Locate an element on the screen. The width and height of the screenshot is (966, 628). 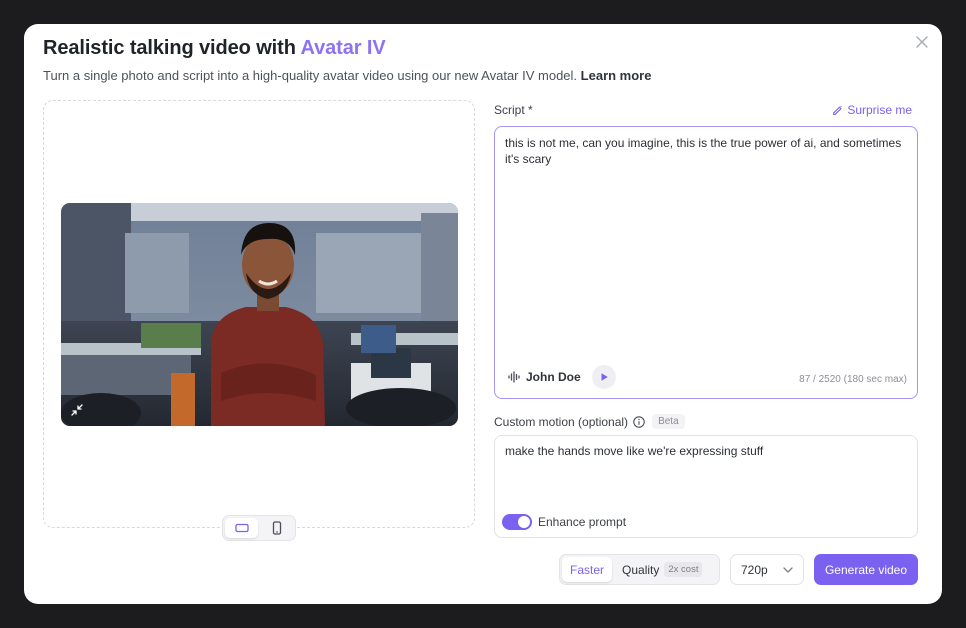
modal-title: Realistic talking video with Avatar IV is located at coordinates (214, 48).